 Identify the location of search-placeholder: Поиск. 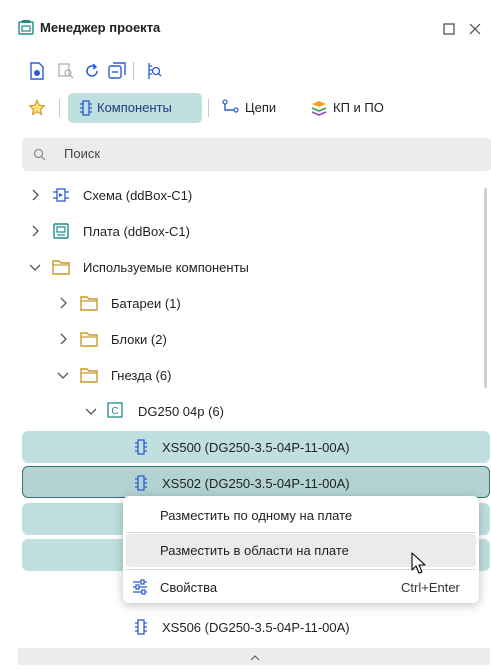
(82, 153).